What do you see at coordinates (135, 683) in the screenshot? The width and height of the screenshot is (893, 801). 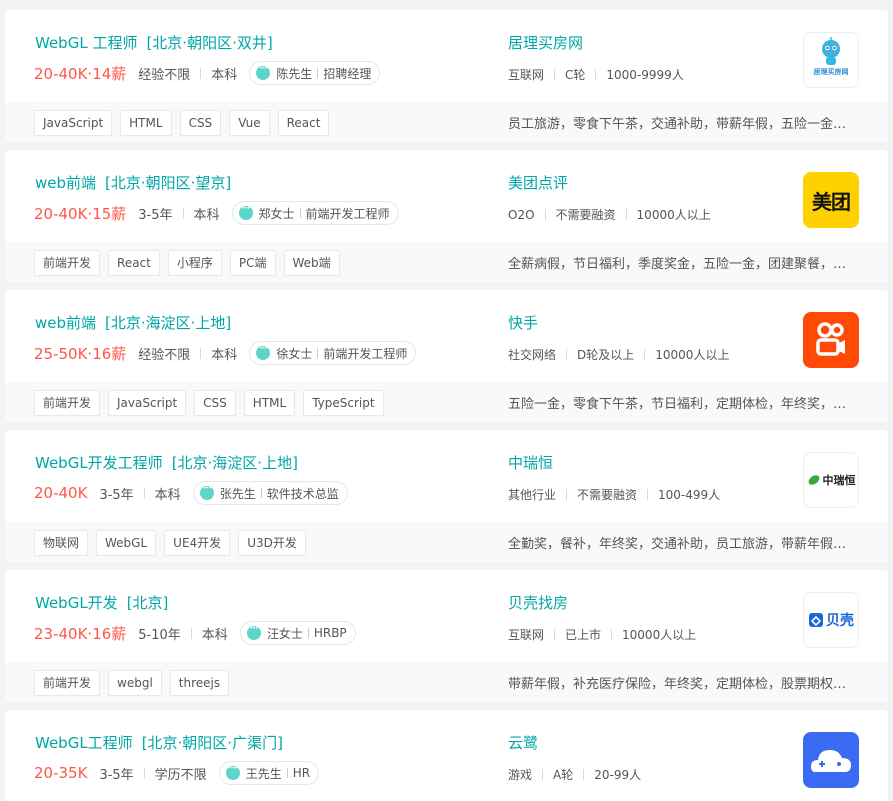 I see `skill-tag: webgl` at bounding box center [135, 683].